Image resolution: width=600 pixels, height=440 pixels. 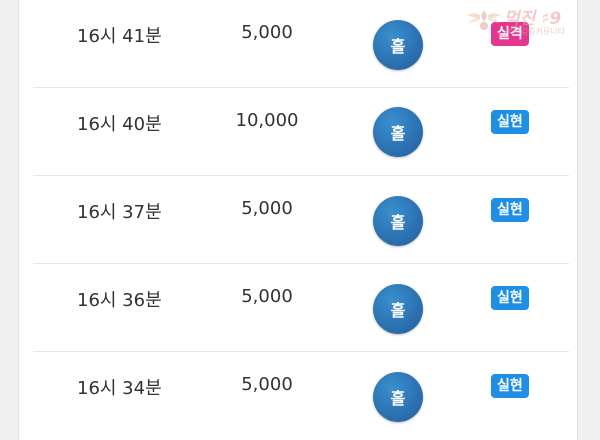 I want to click on bet-time: 16시 37분, so click(x=119, y=212).